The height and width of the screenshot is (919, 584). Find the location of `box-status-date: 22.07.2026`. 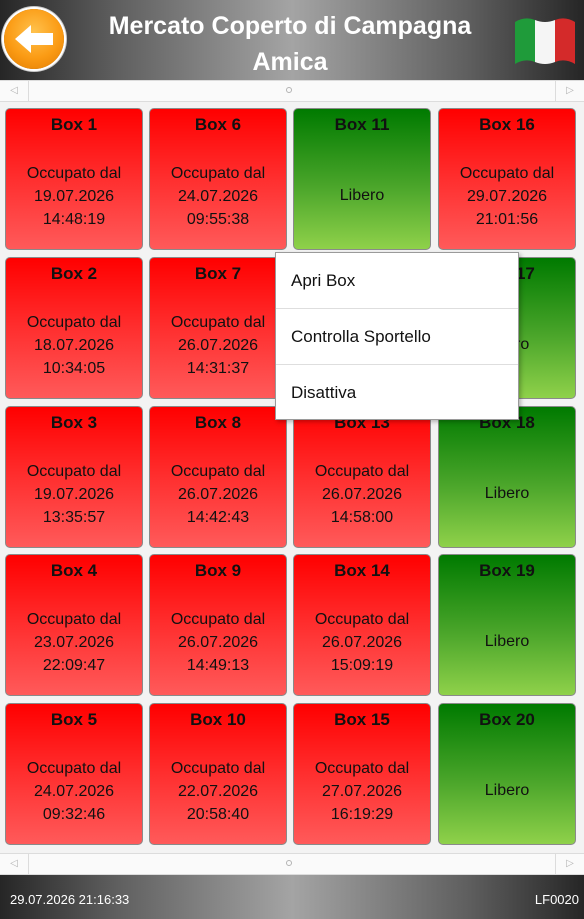

box-status-date: 22.07.2026 is located at coordinates (218, 791).